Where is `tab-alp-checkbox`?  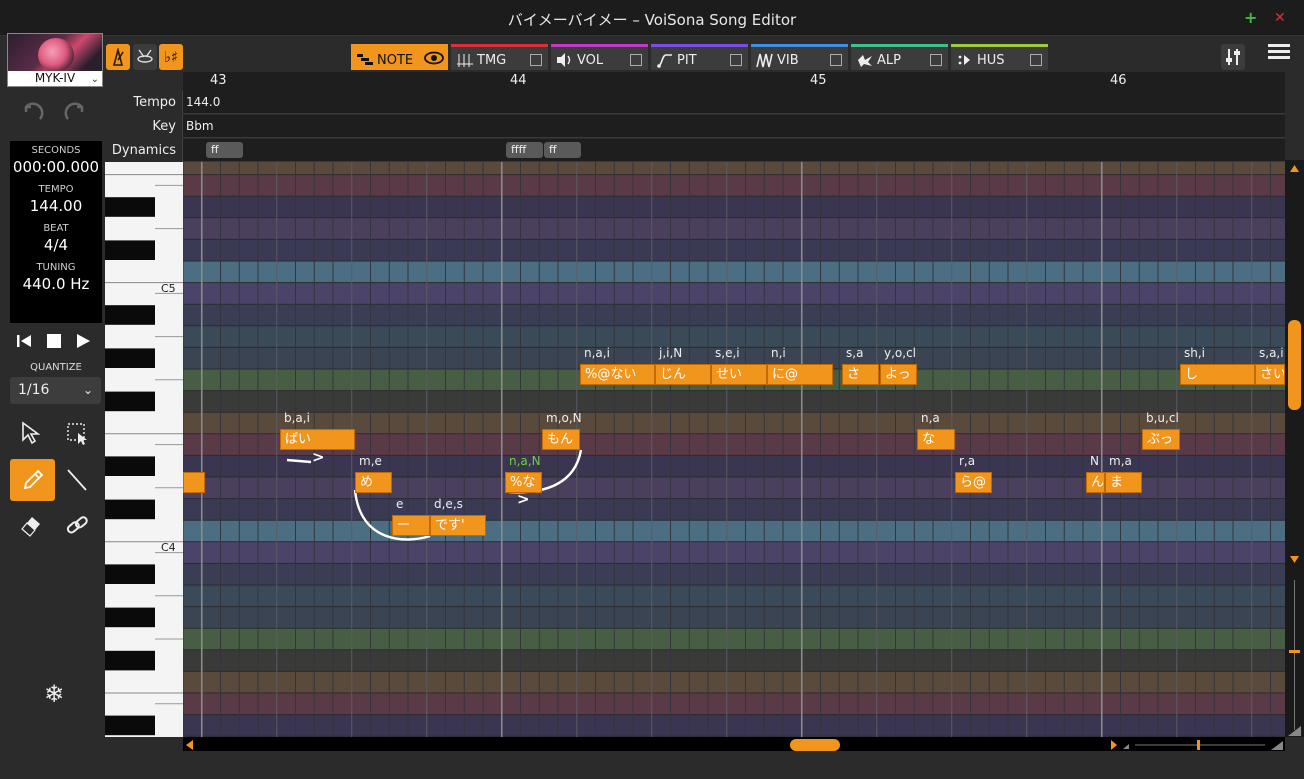
tab-alp-checkbox is located at coordinates (936, 60).